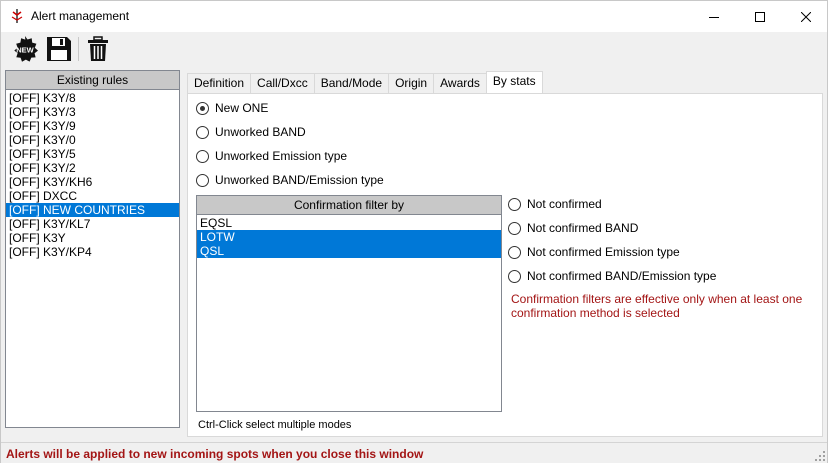  I want to click on radio-not-confirmed-emission: Not confirmed Emission type, so click(594, 252).